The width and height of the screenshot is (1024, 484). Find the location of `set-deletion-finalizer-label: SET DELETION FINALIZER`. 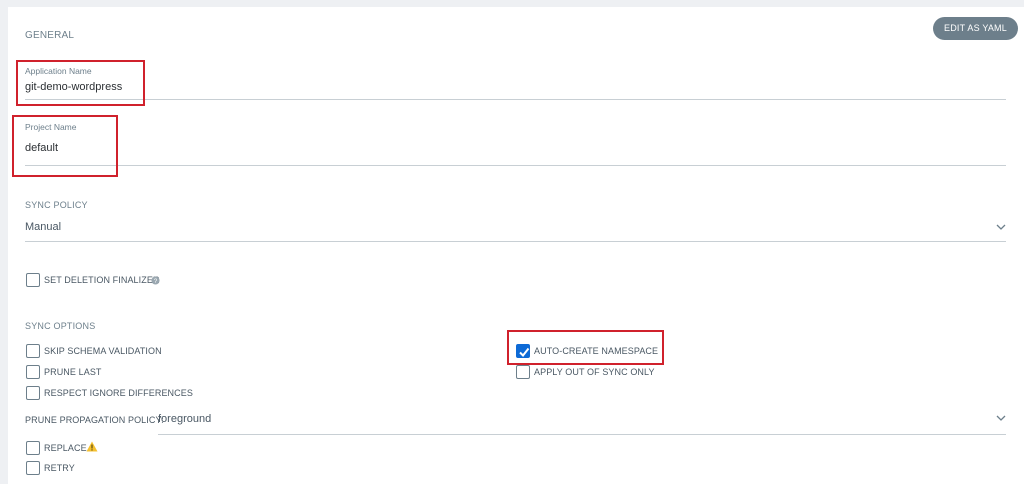

set-deletion-finalizer-label: SET DELETION FINALIZER is located at coordinates (102, 280).